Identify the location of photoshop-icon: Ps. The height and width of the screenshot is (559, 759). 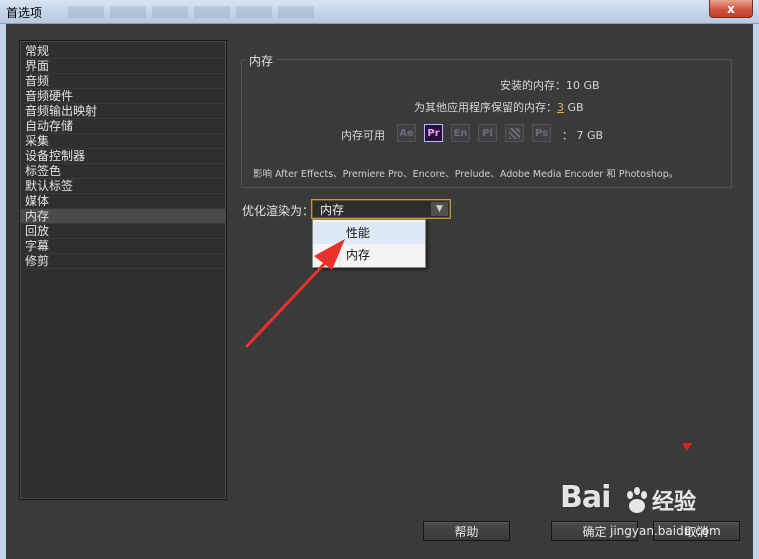
(541, 133).